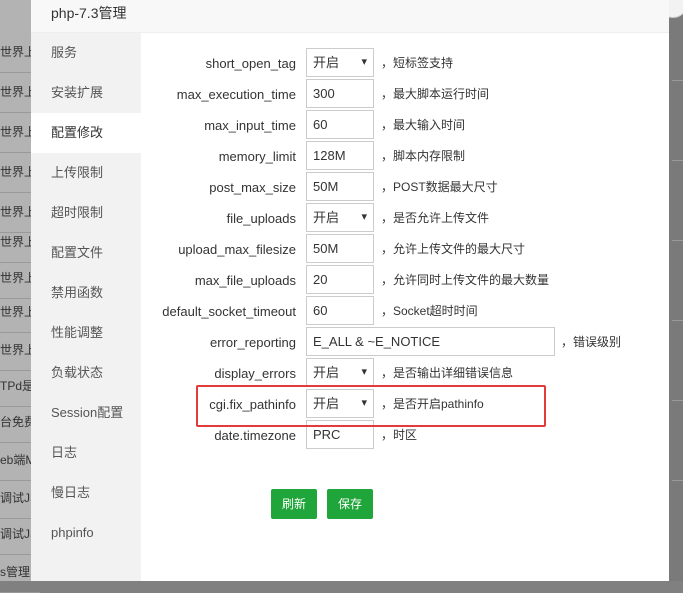  What do you see at coordinates (86, 413) in the screenshot?
I see `sidebar-item-session-config: Session配置` at bounding box center [86, 413].